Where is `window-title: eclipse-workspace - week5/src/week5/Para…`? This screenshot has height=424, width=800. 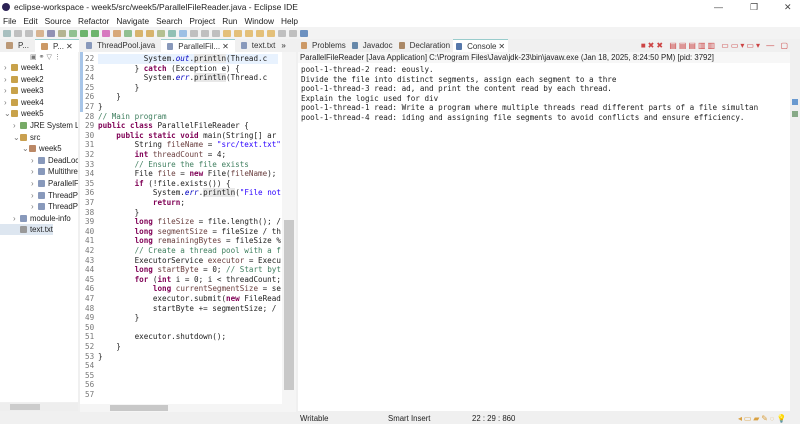
window-title: eclipse-workspace - week5/src/week5/Para… is located at coordinates (156, 7).